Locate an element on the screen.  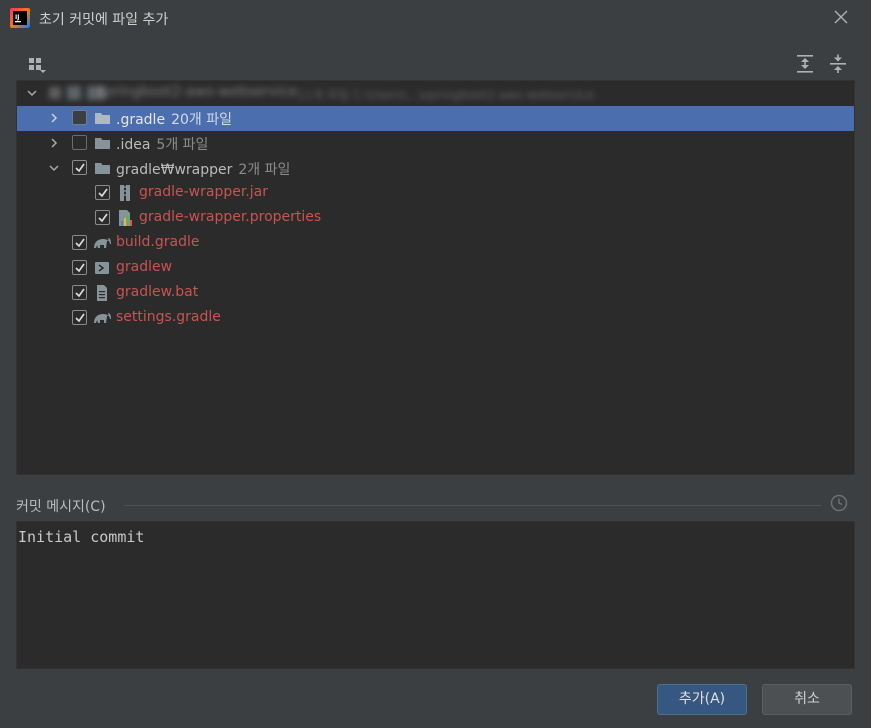
title-bar: IJ 초기 커밋에 파일 추가 is located at coordinates (435, 18).